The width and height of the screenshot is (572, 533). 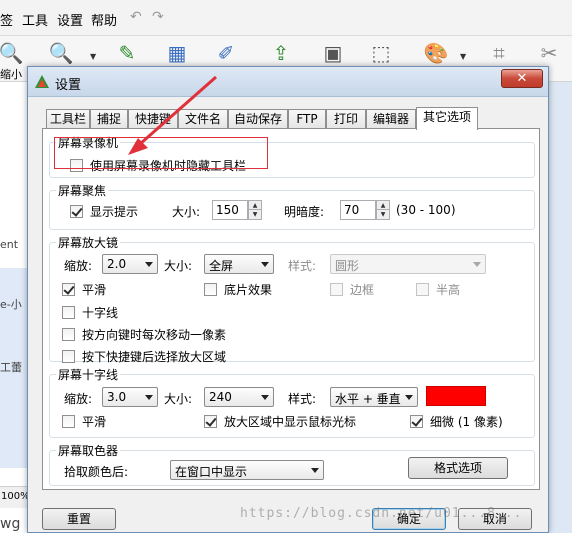 What do you see at coordinates (288, 82) in the screenshot?
I see `dialog-titlebar: 设置 ✕` at bounding box center [288, 82].